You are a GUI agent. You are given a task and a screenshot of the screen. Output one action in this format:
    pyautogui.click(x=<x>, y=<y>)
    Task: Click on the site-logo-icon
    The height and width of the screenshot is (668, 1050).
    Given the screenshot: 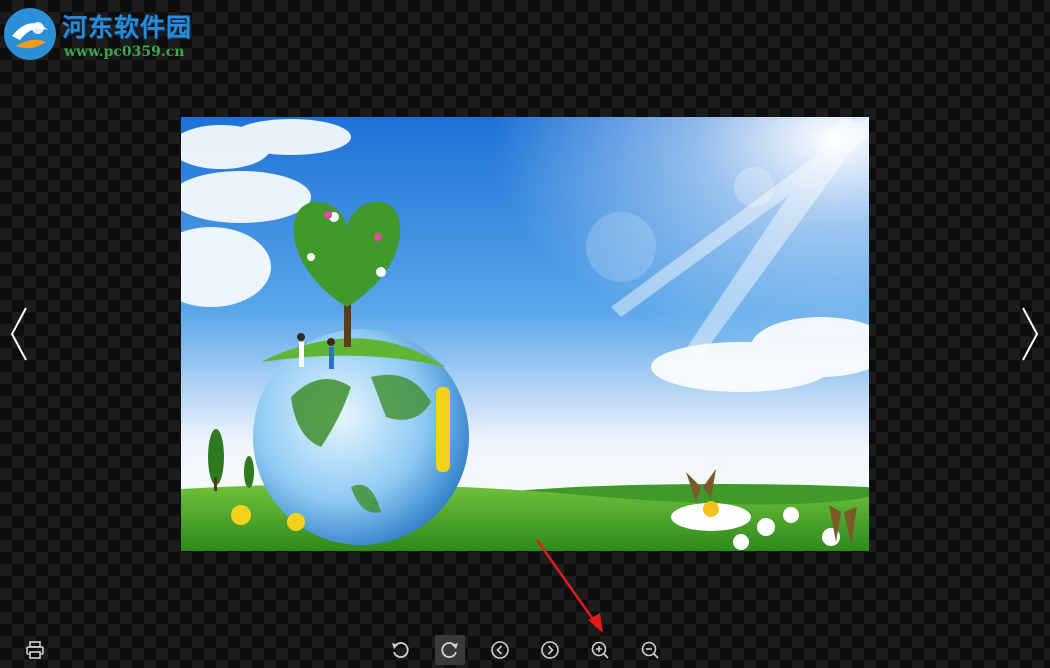 What is the action you would take?
    pyautogui.click(x=30, y=34)
    